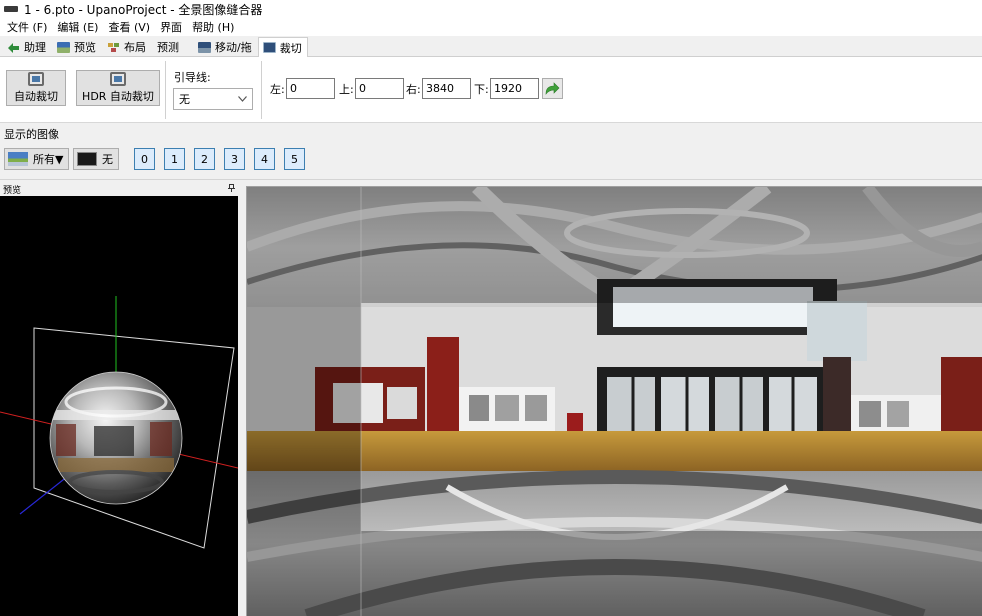  Describe the element at coordinates (379, 88) in the screenshot. I see `top-field: 0` at that location.